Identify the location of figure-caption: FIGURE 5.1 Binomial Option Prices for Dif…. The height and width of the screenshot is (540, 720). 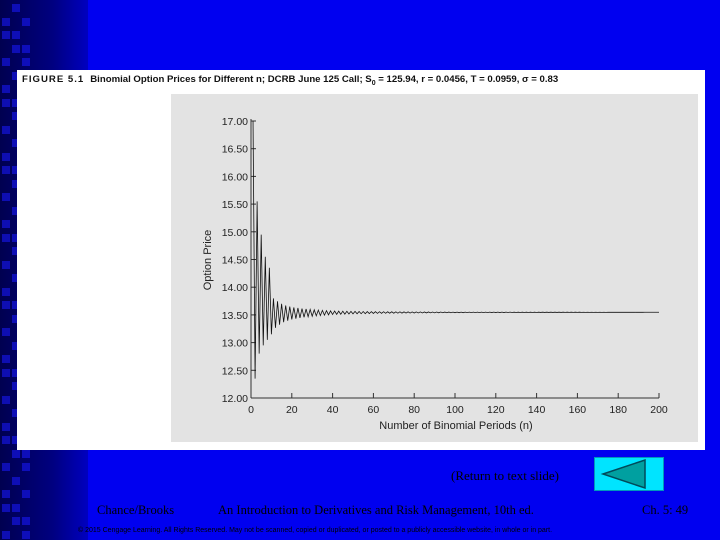
(290, 80).